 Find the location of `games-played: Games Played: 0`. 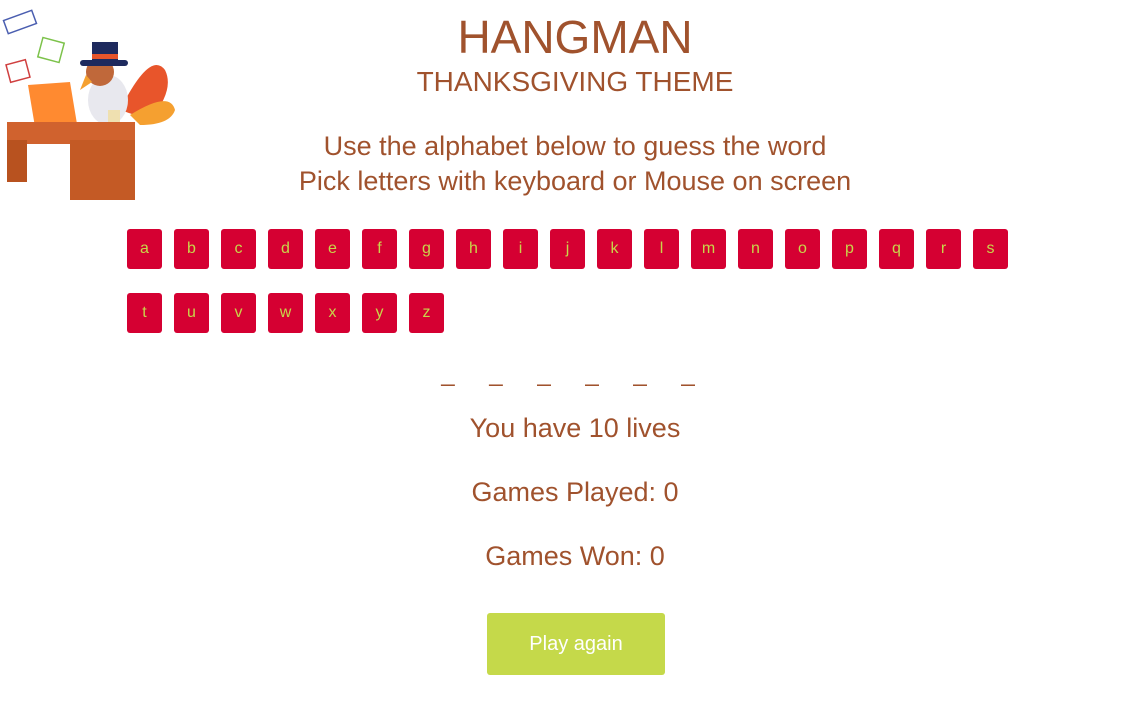

games-played: Games Played: 0 is located at coordinates (575, 492).